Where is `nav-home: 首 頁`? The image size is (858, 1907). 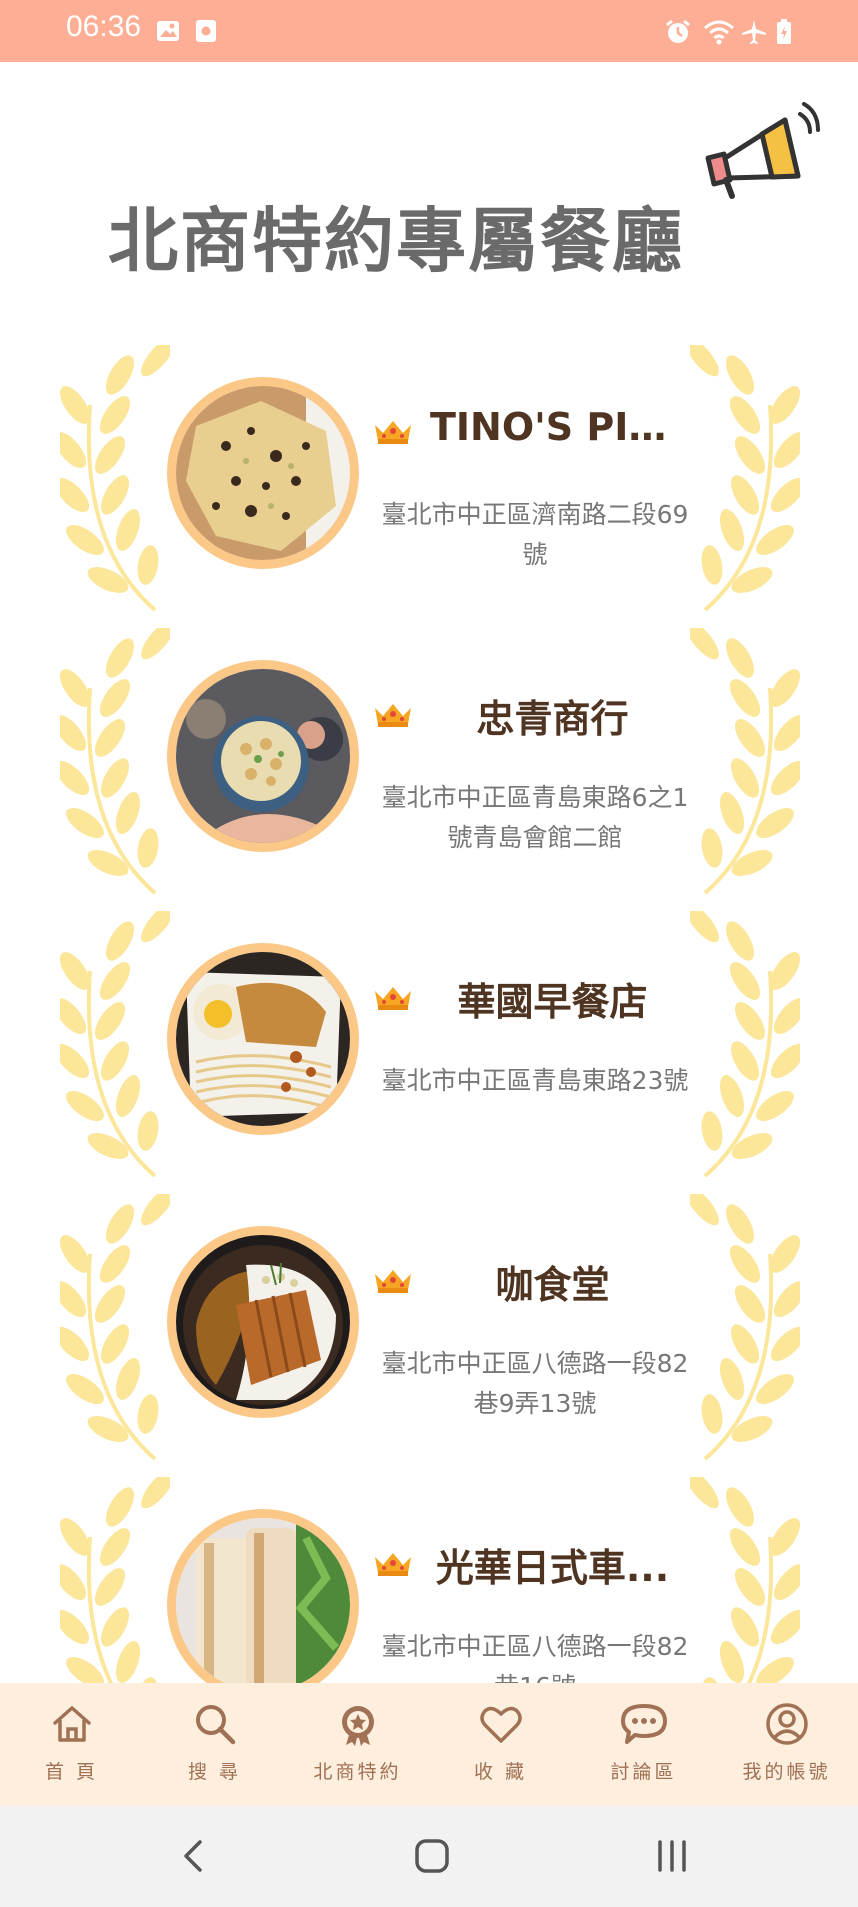
nav-home: 首 頁 is located at coordinates (71, 1742).